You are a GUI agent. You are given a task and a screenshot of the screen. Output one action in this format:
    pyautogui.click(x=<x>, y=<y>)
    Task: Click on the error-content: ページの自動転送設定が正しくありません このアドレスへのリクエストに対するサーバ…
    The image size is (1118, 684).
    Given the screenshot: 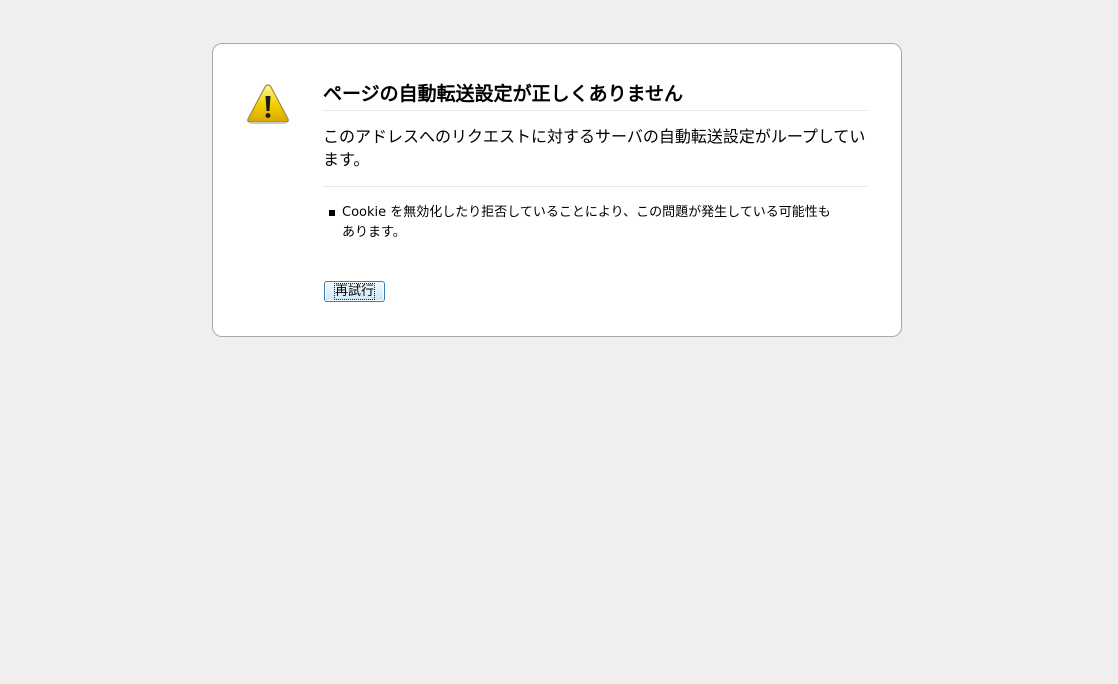 What is the action you would take?
    pyautogui.click(x=595, y=161)
    